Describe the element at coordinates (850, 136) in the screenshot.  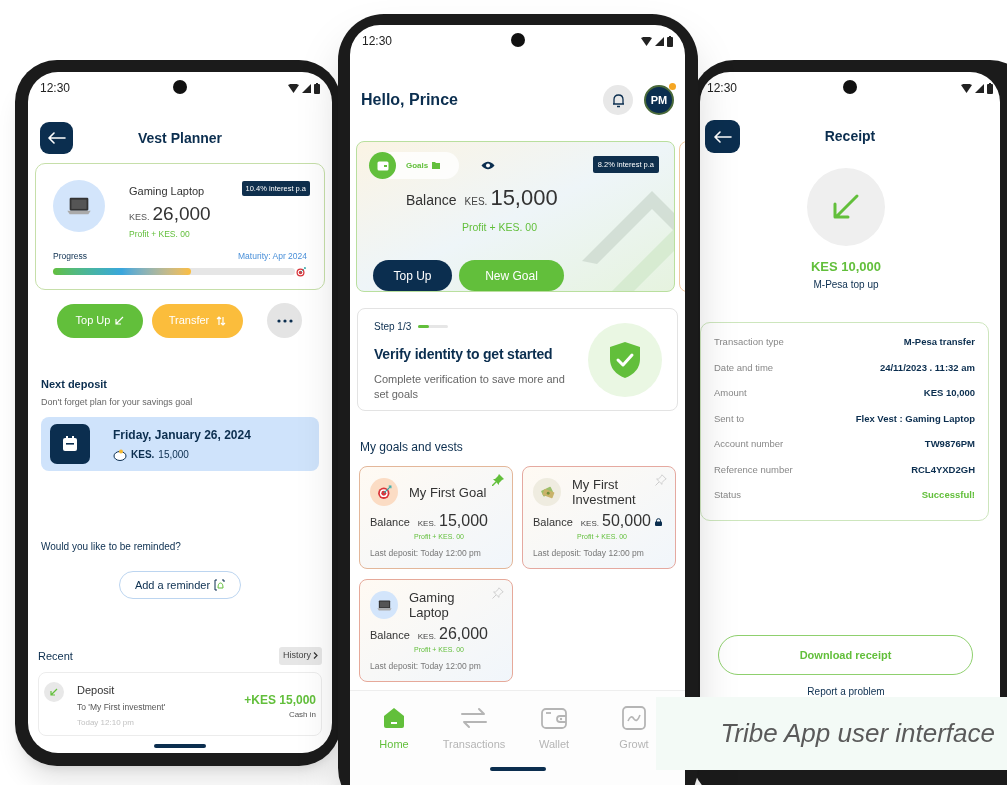
I see `screen-title: Receipt` at that location.